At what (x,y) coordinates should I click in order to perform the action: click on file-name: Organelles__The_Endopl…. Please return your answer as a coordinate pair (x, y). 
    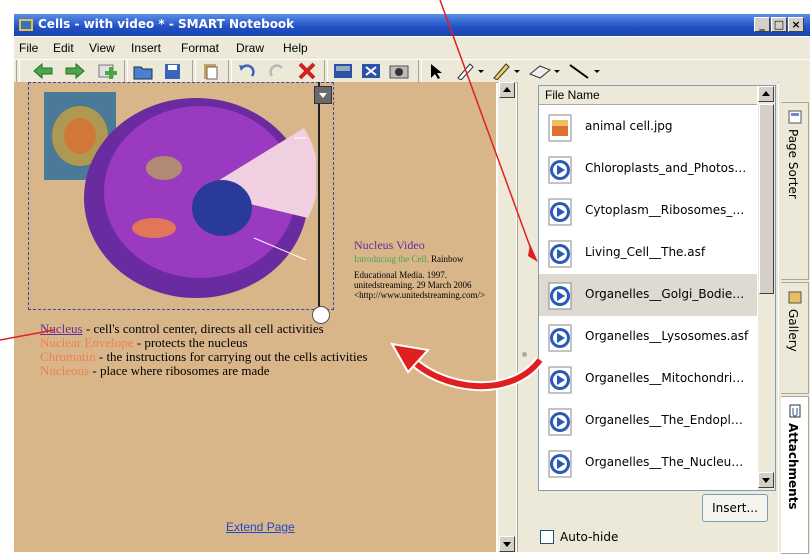
    Looking at the image, I should click on (664, 420).